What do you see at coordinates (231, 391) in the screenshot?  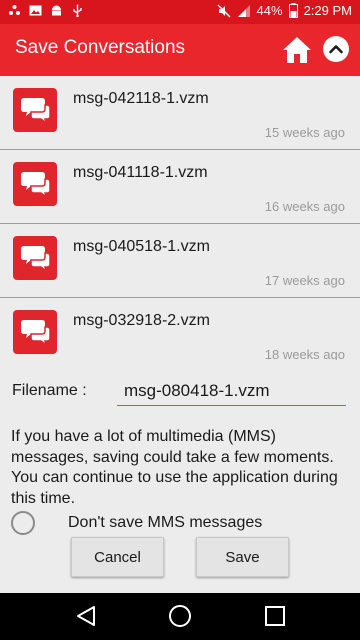 I see `filename-input` at bounding box center [231, 391].